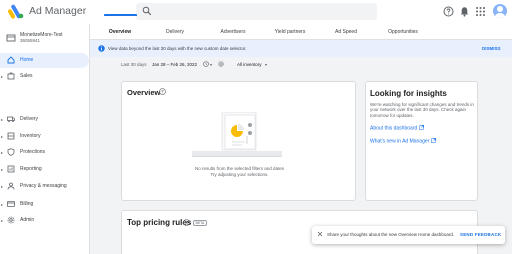  I want to click on tab-advertisers: Advertisers, so click(232, 32).